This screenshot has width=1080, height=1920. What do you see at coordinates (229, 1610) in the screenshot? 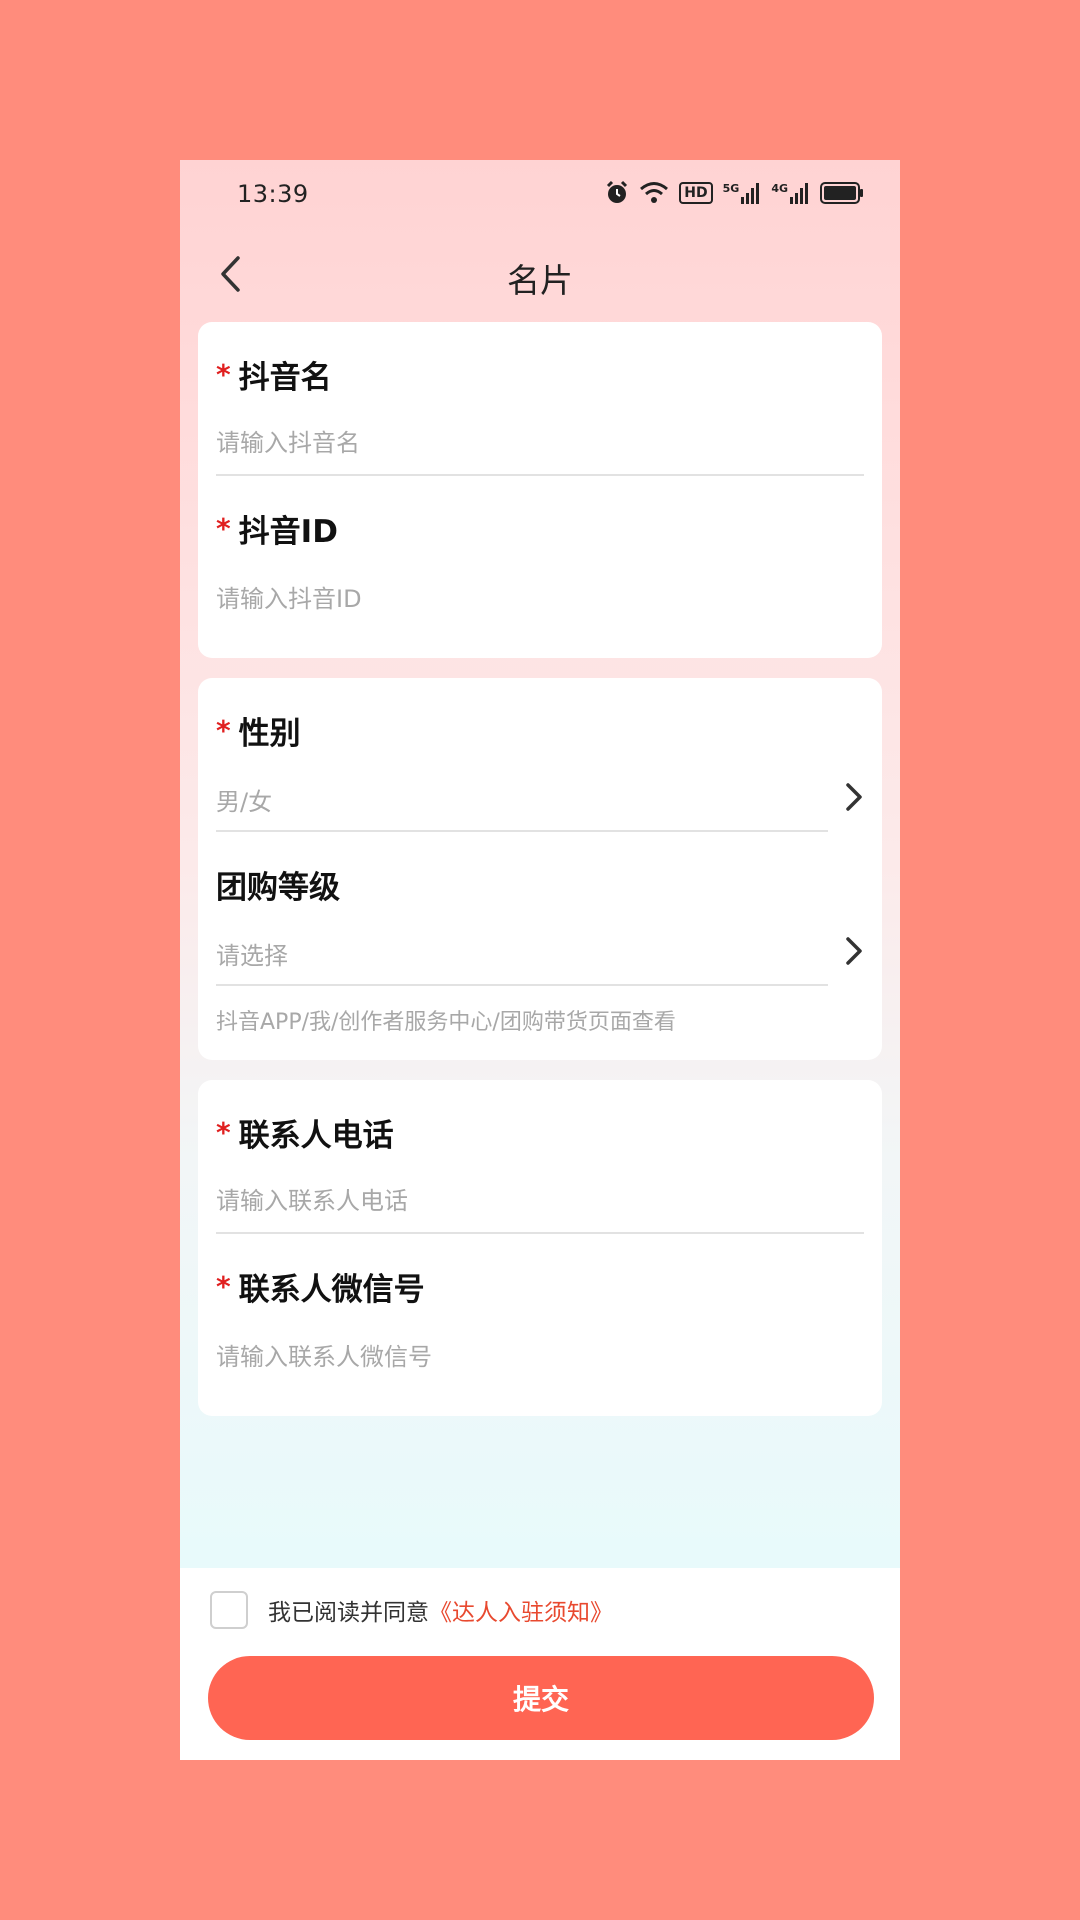
I see `agree-checkbox` at bounding box center [229, 1610].